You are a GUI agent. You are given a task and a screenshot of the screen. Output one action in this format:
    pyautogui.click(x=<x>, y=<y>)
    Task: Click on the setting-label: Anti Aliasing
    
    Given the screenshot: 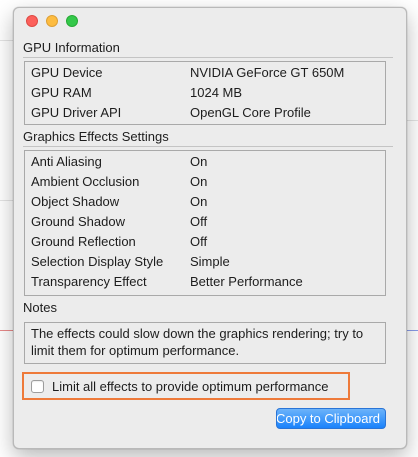 What is the action you would take?
    pyautogui.click(x=66, y=161)
    